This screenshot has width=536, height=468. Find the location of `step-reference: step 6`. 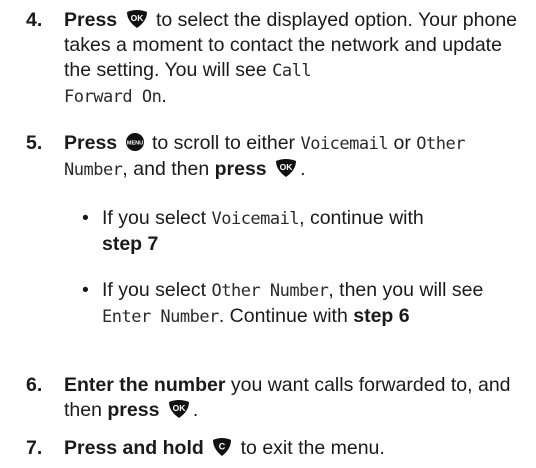

step-reference: step 6 is located at coordinates (381, 316).